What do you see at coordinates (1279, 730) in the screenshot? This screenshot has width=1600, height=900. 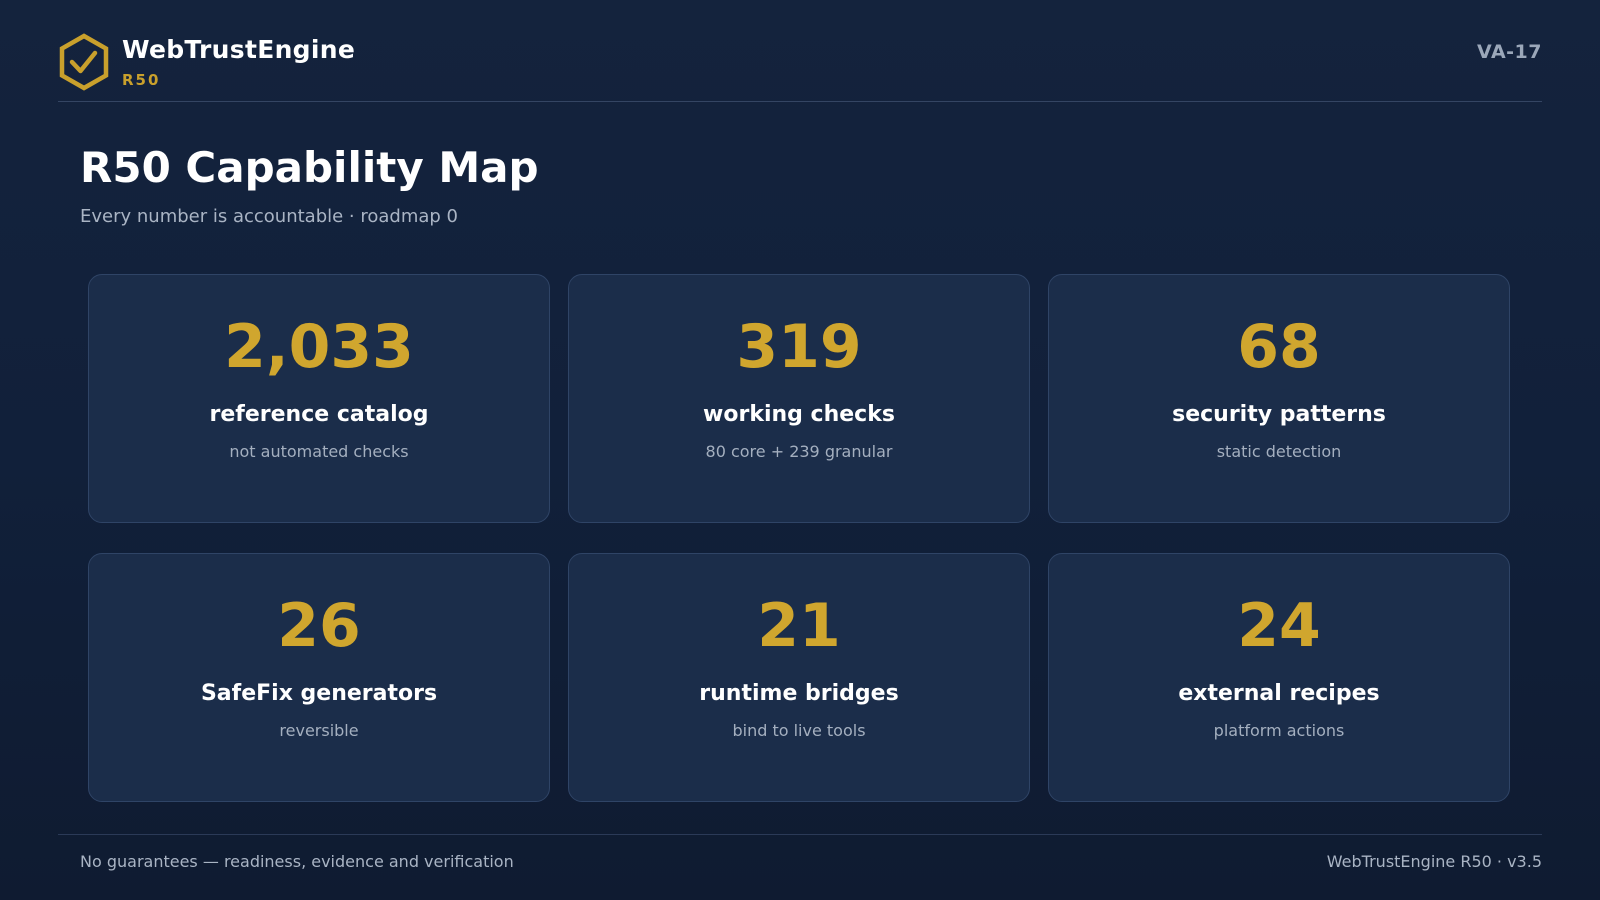 I see `stat-description: platform actions` at bounding box center [1279, 730].